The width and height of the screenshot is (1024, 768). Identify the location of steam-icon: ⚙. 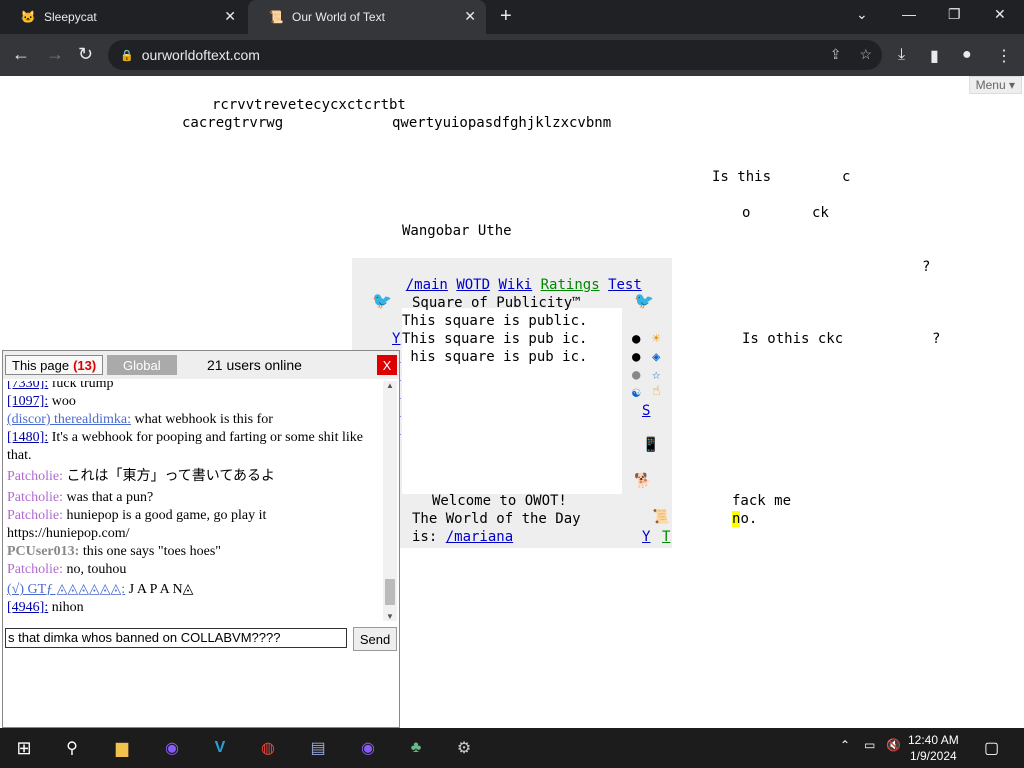
(464, 748).